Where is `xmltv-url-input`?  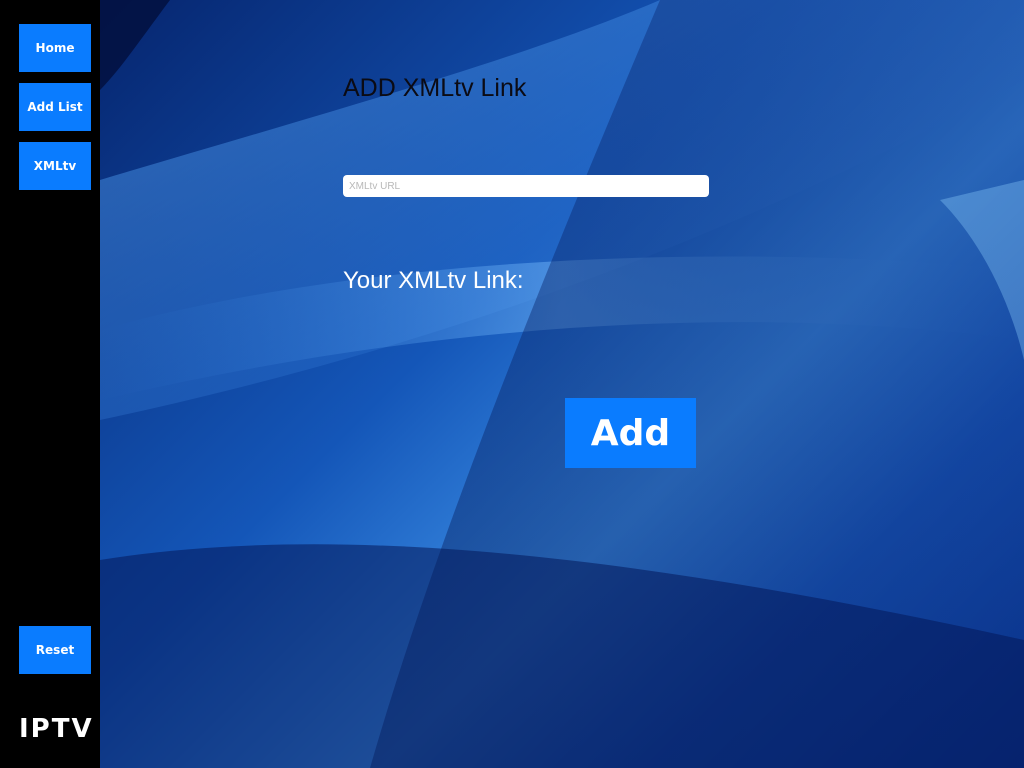
xmltv-url-input is located at coordinates (526, 186).